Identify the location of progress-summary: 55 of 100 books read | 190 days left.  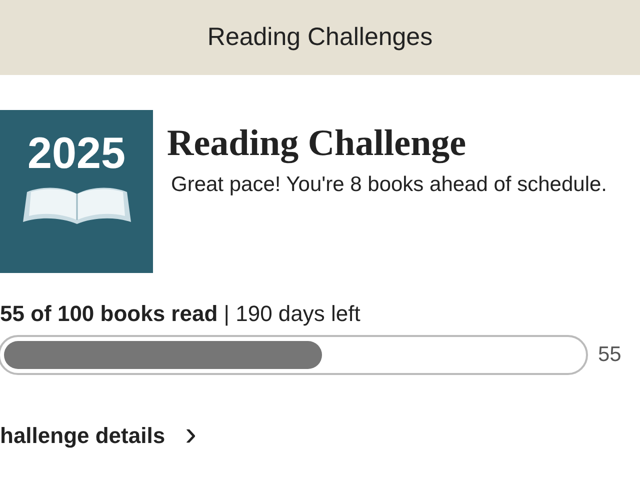
(181, 314).